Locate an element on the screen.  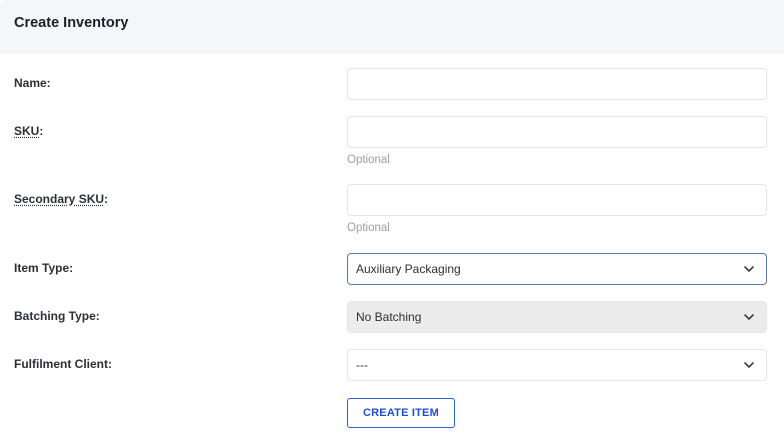
page-title: Create Inventory is located at coordinates (71, 23).